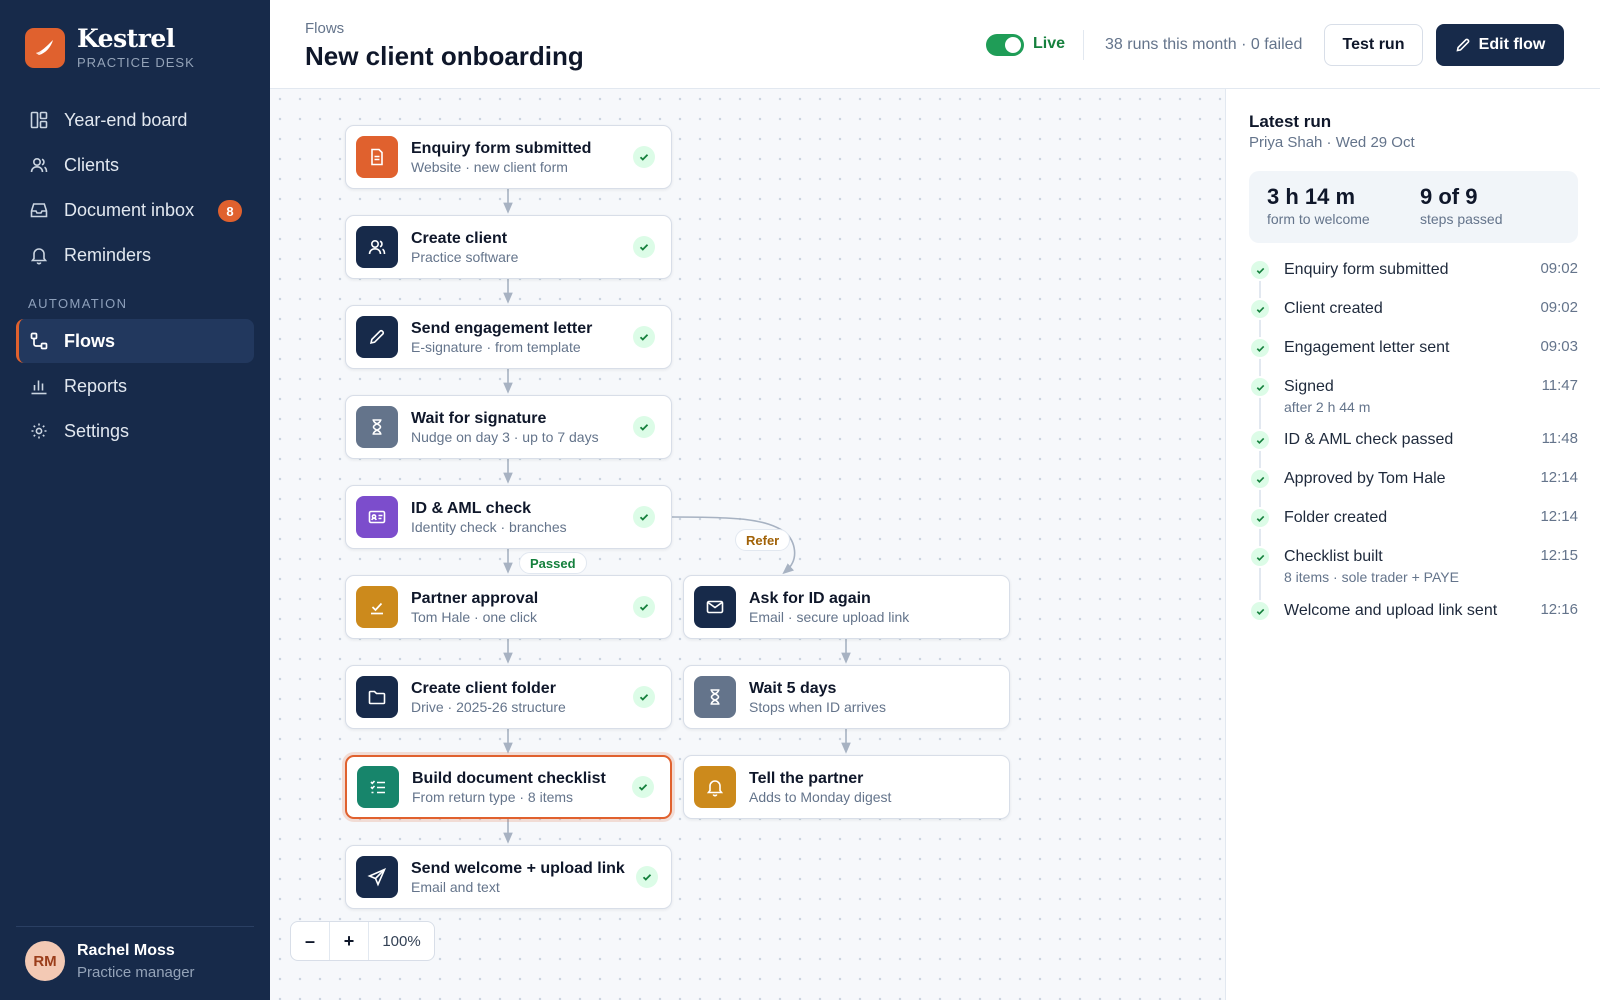 This screenshot has height=1000, width=1600. What do you see at coordinates (310, 941) in the screenshot?
I see `zoom-out-button: –` at bounding box center [310, 941].